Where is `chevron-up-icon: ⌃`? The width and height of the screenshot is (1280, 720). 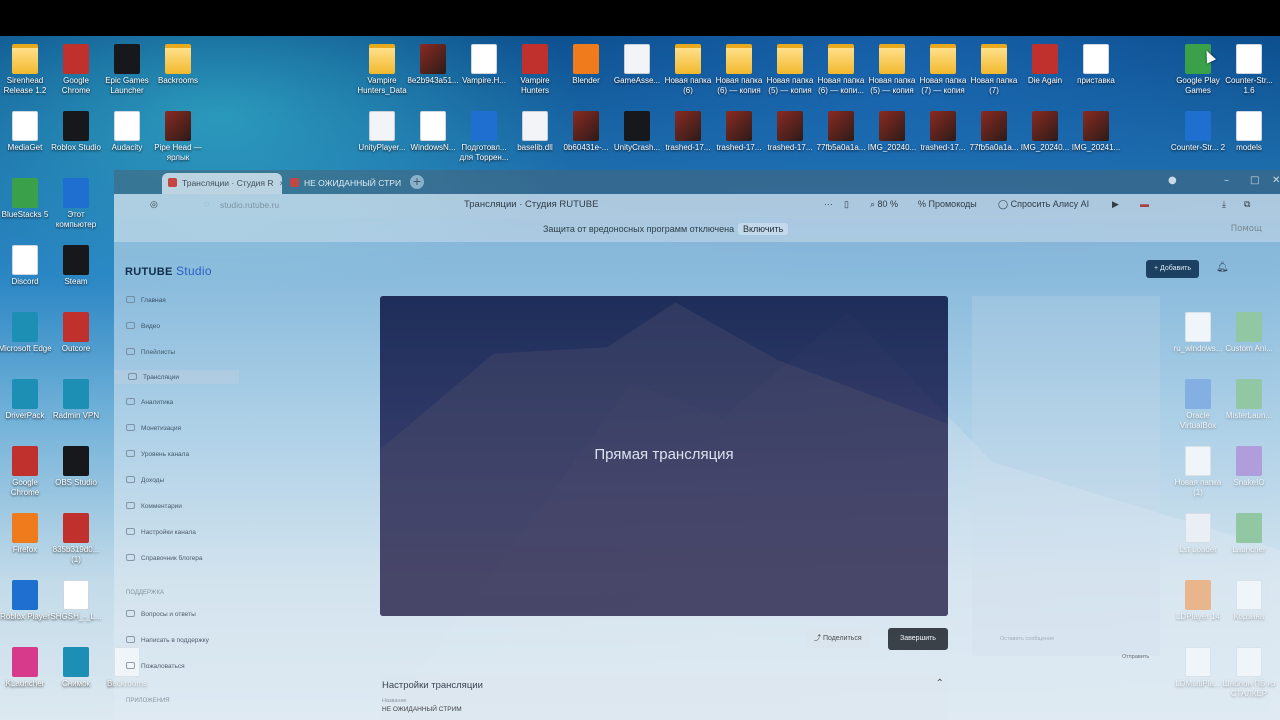
chevron-up-icon: ⌃ is located at coordinates (940, 683).